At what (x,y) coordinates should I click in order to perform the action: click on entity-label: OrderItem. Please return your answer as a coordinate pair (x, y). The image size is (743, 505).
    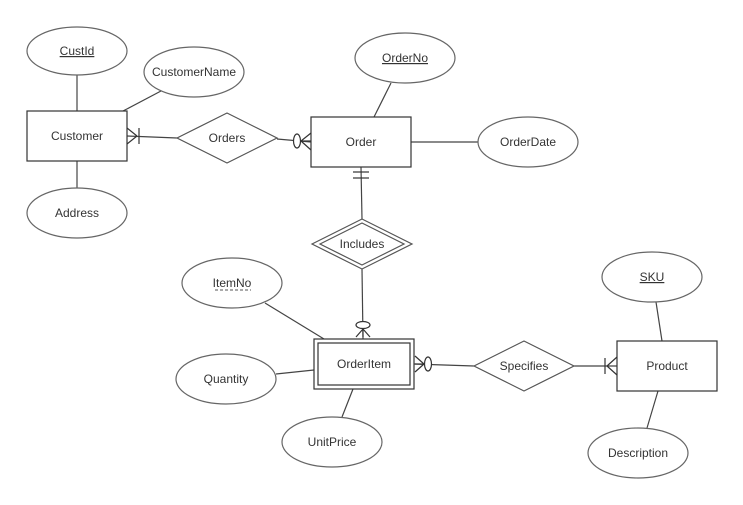
    Looking at the image, I should click on (364, 364).